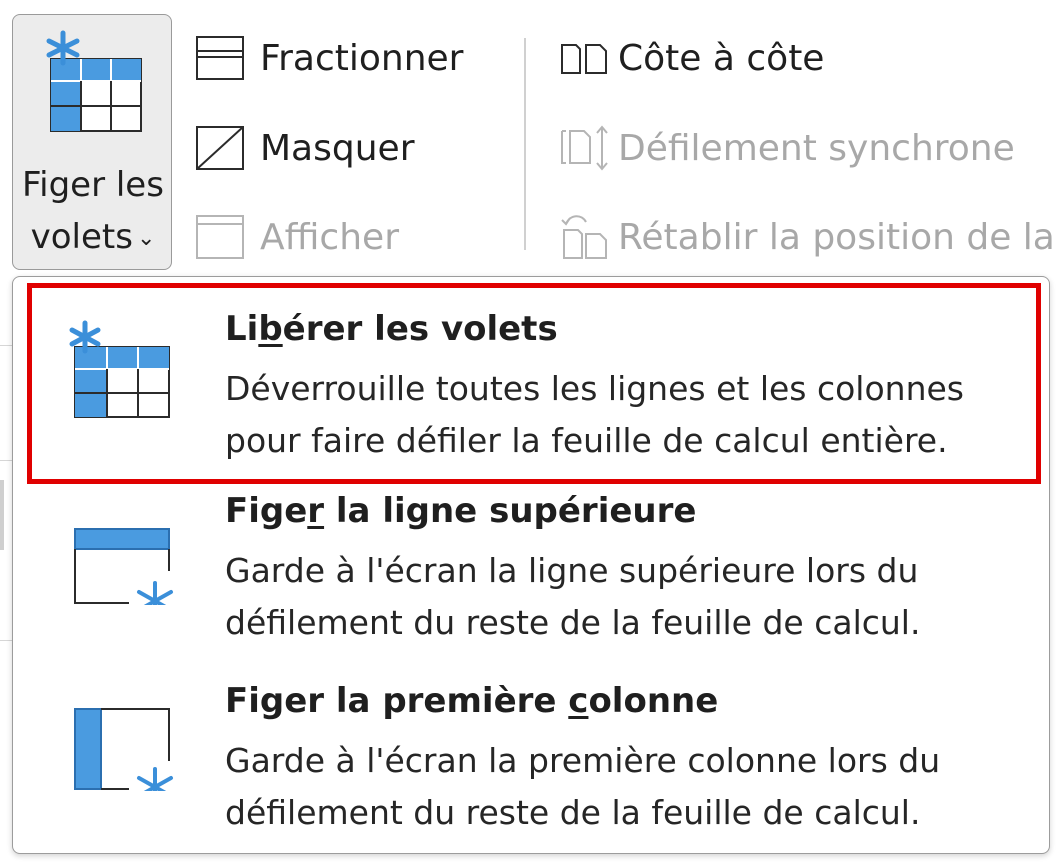  Describe the element at coordinates (94, 81) in the screenshot. I see `freeze-panes-icon` at that location.